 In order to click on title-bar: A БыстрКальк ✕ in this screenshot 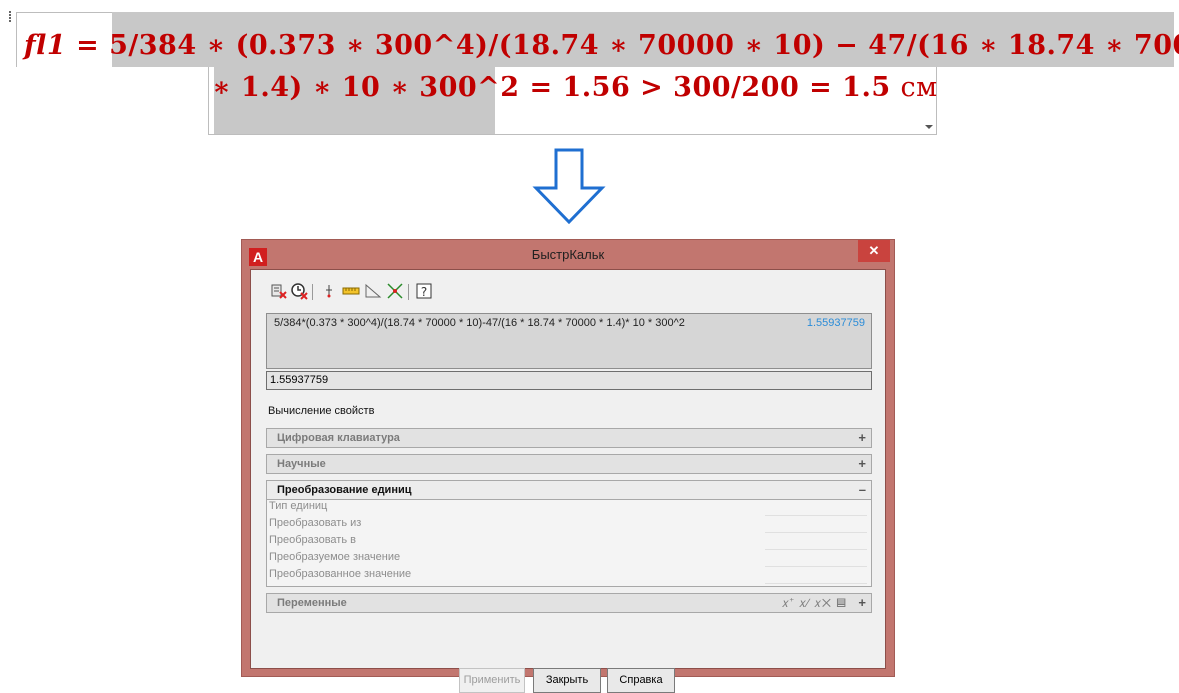, I will do `click(568, 255)`.